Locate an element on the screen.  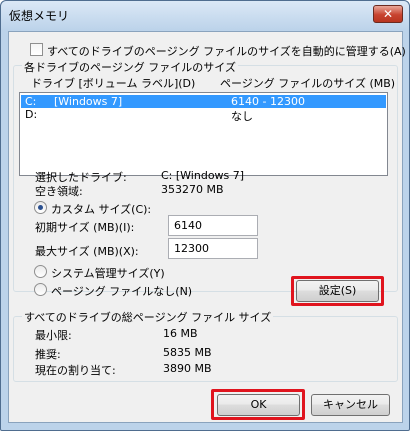
current-allocation-label: 現在の割り当て: is located at coordinates (75, 370).